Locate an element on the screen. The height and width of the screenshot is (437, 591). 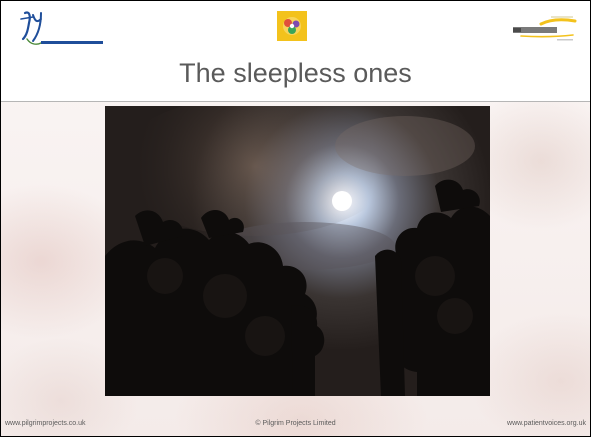
slide-title: The sleepless ones is located at coordinates (295, 73).